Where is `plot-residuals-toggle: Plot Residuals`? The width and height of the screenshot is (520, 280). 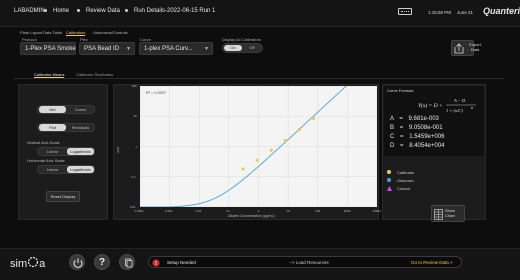 plot-residuals-toggle: Plot Residuals is located at coordinates (66, 127).